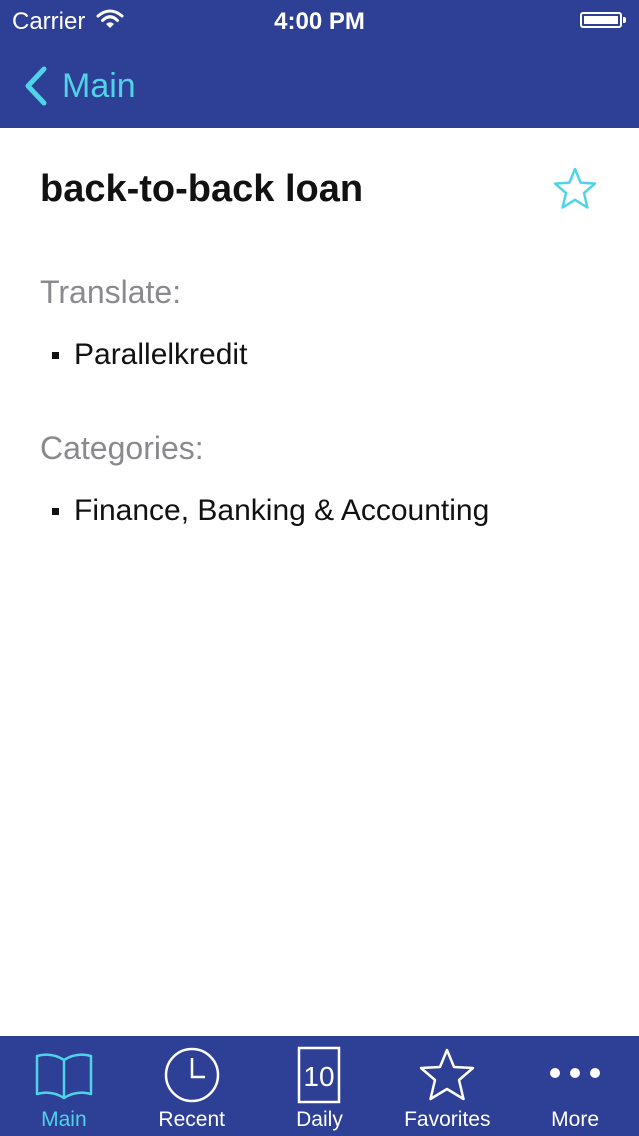 The width and height of the screenshot is (639, 1136). What do you see at coordinates (122, 448) in the screenshot?
I see `categories-section-title: Categories:` at bounding box center [122, 448].